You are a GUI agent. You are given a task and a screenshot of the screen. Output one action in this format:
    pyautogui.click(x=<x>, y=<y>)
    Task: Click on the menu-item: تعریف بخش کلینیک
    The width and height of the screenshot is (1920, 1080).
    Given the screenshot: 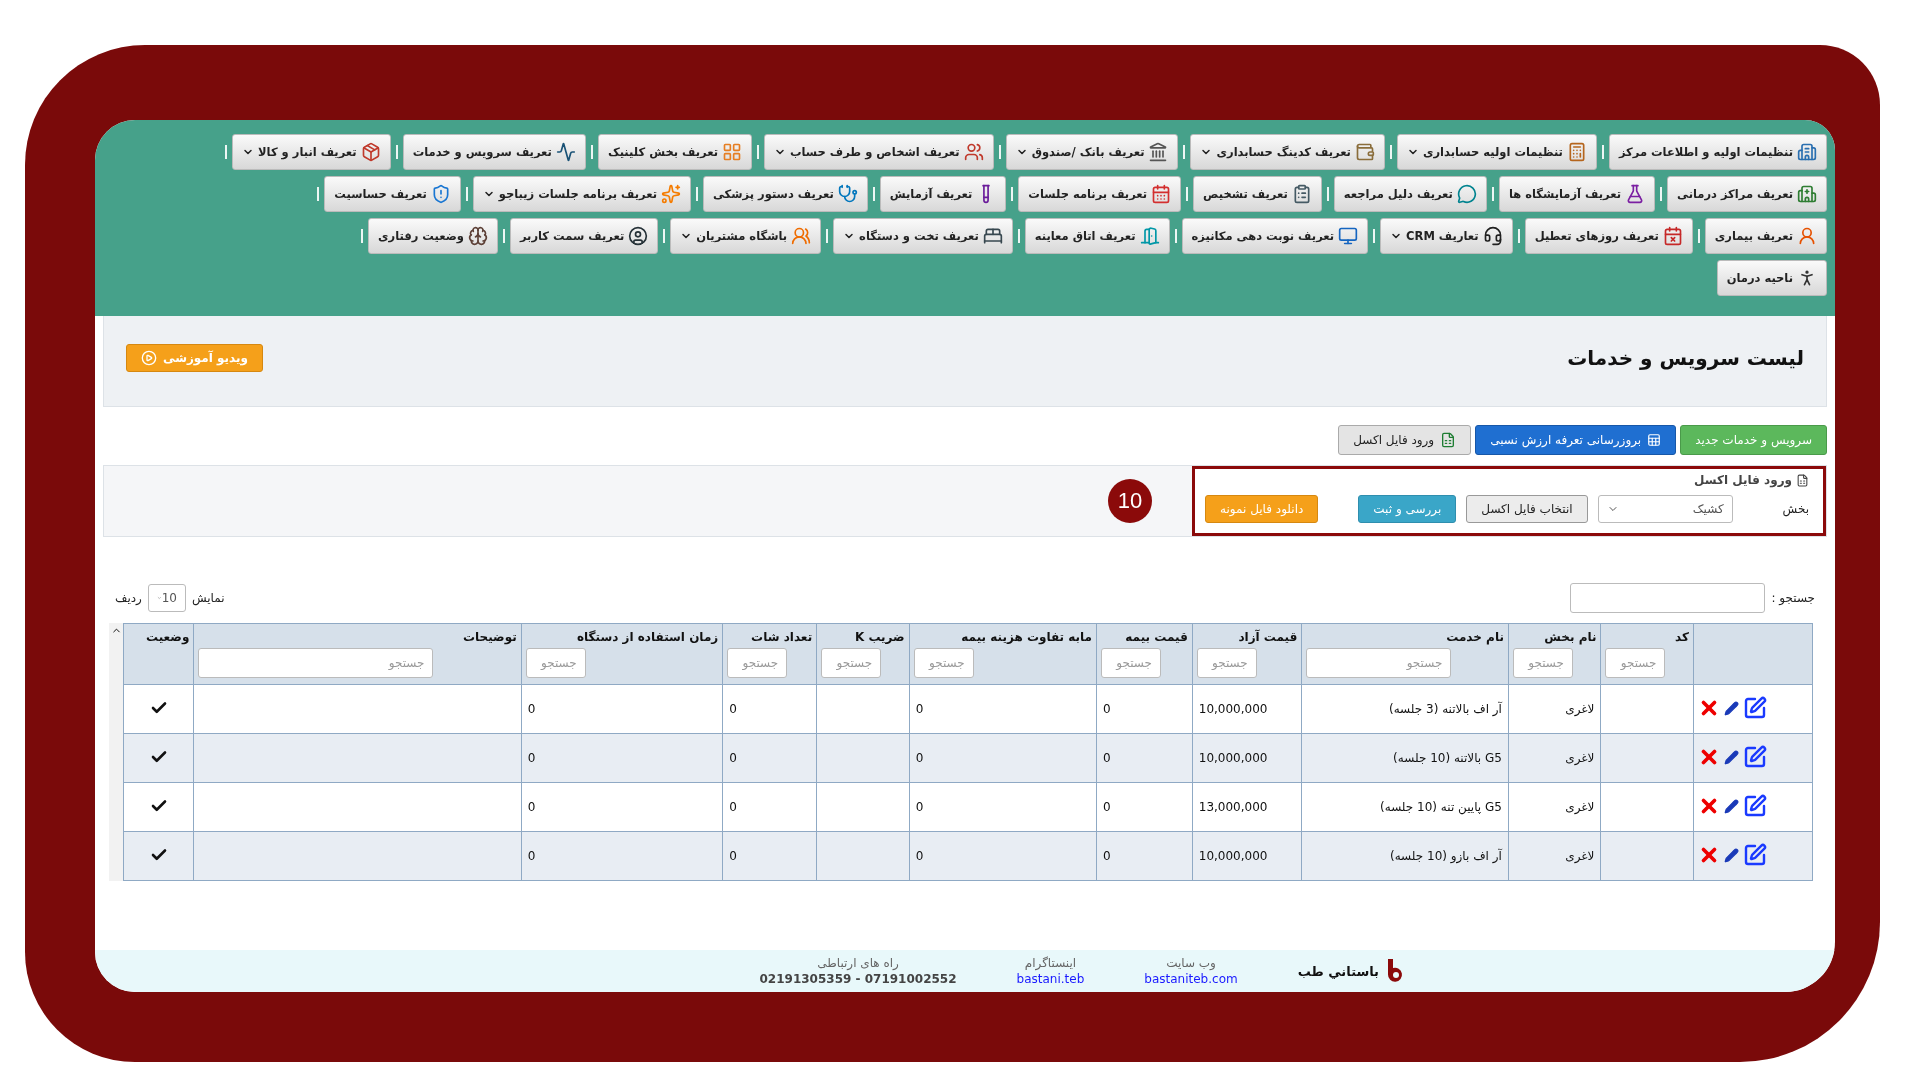 What is the action you would take?
    pyautogui.click(x=674, y=152)
    